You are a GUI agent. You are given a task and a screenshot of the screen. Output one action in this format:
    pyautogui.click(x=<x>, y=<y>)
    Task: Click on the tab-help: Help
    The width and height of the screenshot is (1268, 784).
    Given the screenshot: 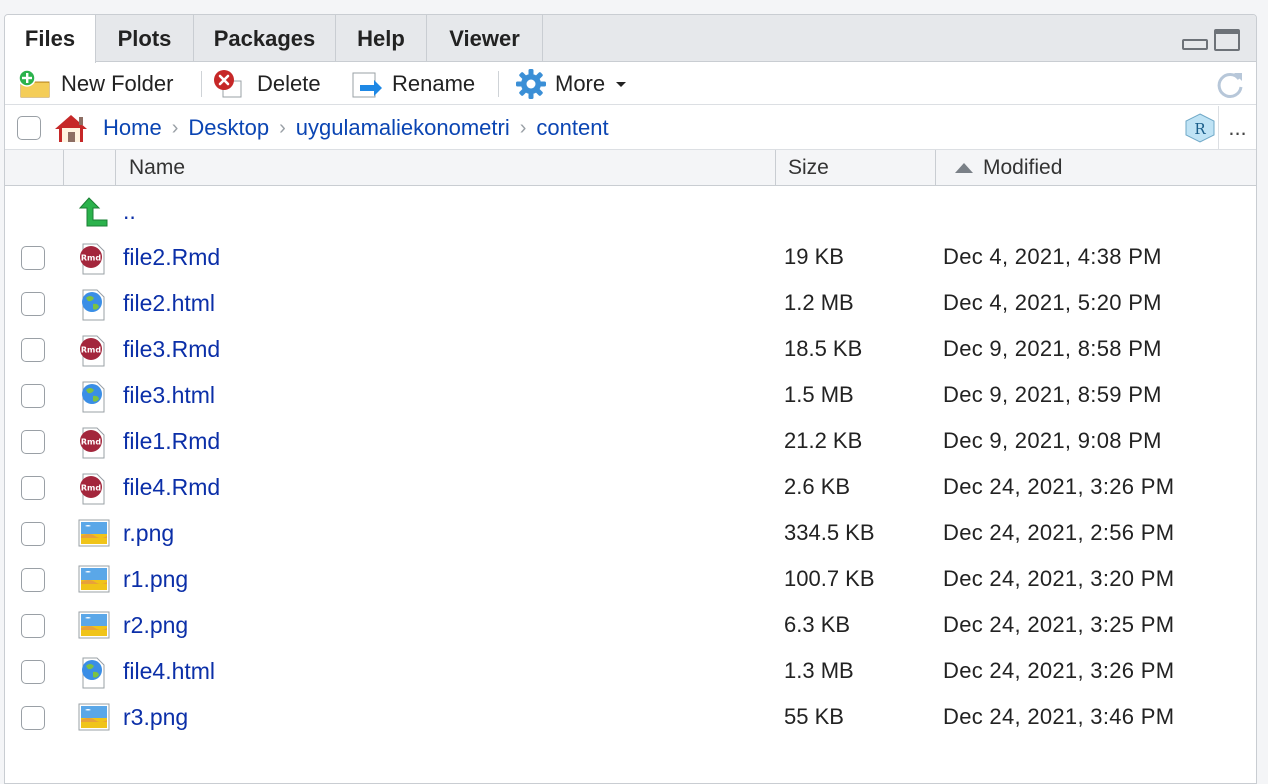 What is the action you would take?
    pyautogui.click(x=381, y=38)
    